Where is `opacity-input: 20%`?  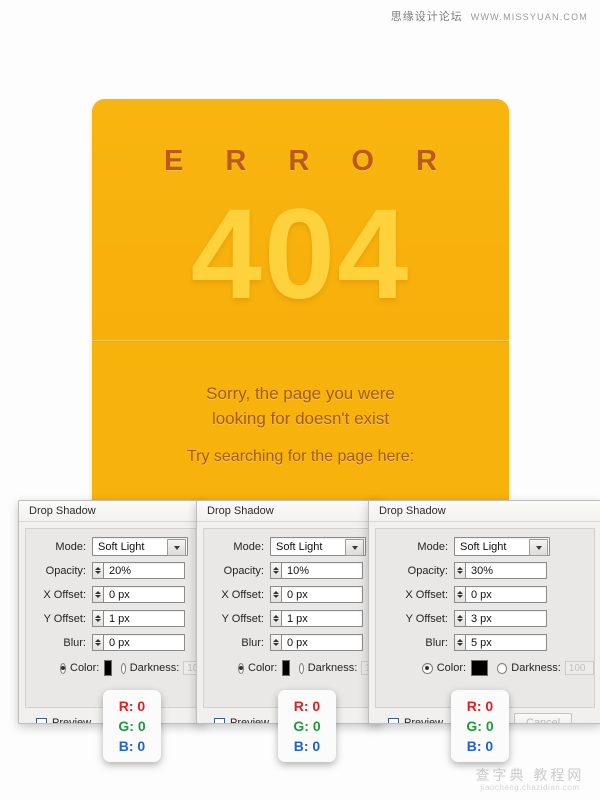
opacity-input: 20% is located at coordinates (144, 570).